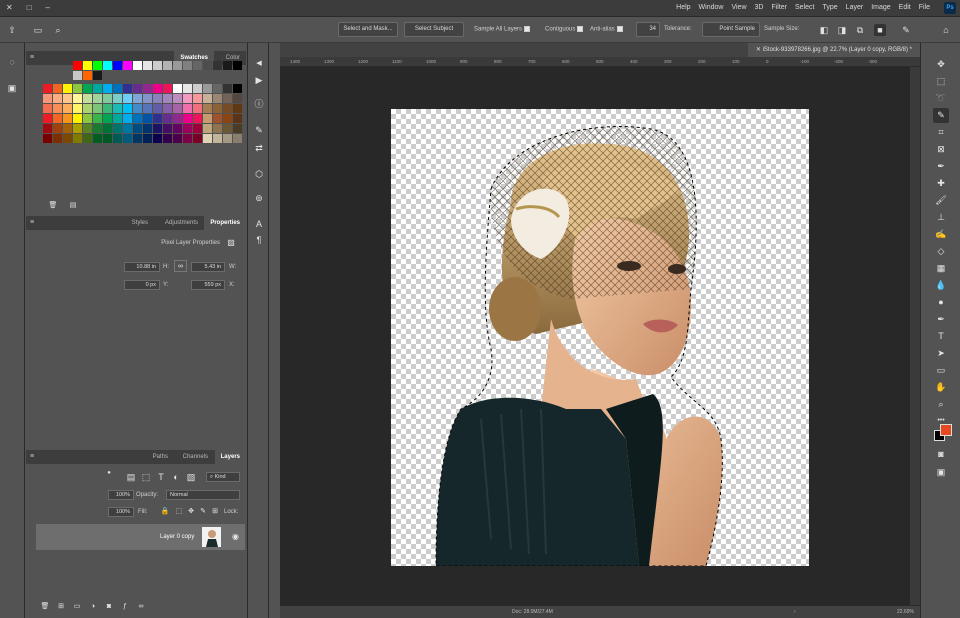  What do you see at coordinates (29, 7) in the screenshot?
I see `maximize-window-button: □` at bounding box center [29, 7].